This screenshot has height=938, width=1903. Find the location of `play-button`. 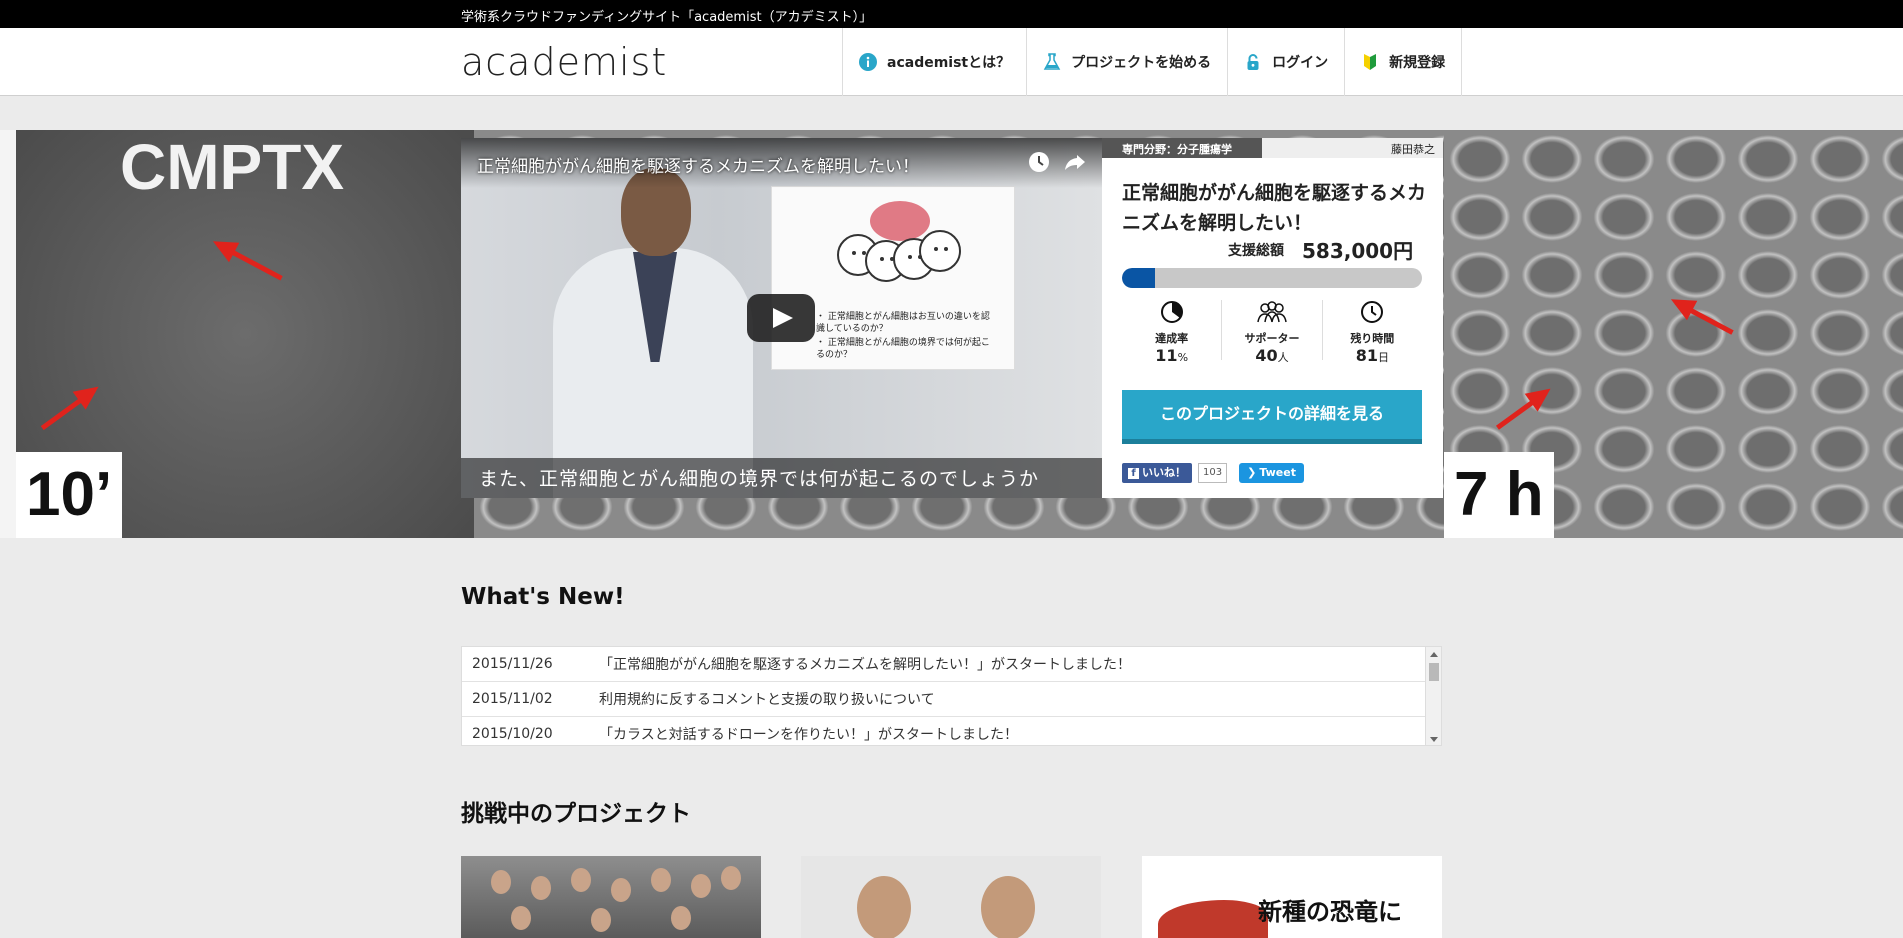

play-button is located at coordinates (781, 318).